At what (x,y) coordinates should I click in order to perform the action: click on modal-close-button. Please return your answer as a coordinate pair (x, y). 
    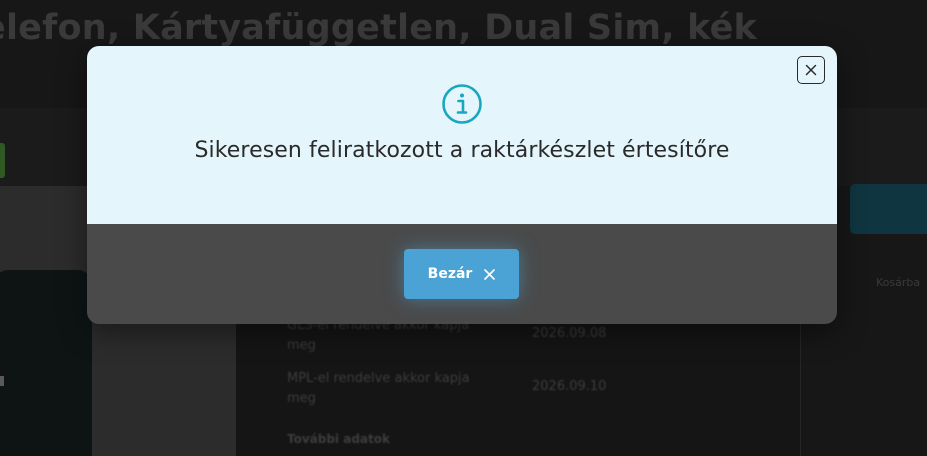
    Looking at the image, I should click on (811, 70).